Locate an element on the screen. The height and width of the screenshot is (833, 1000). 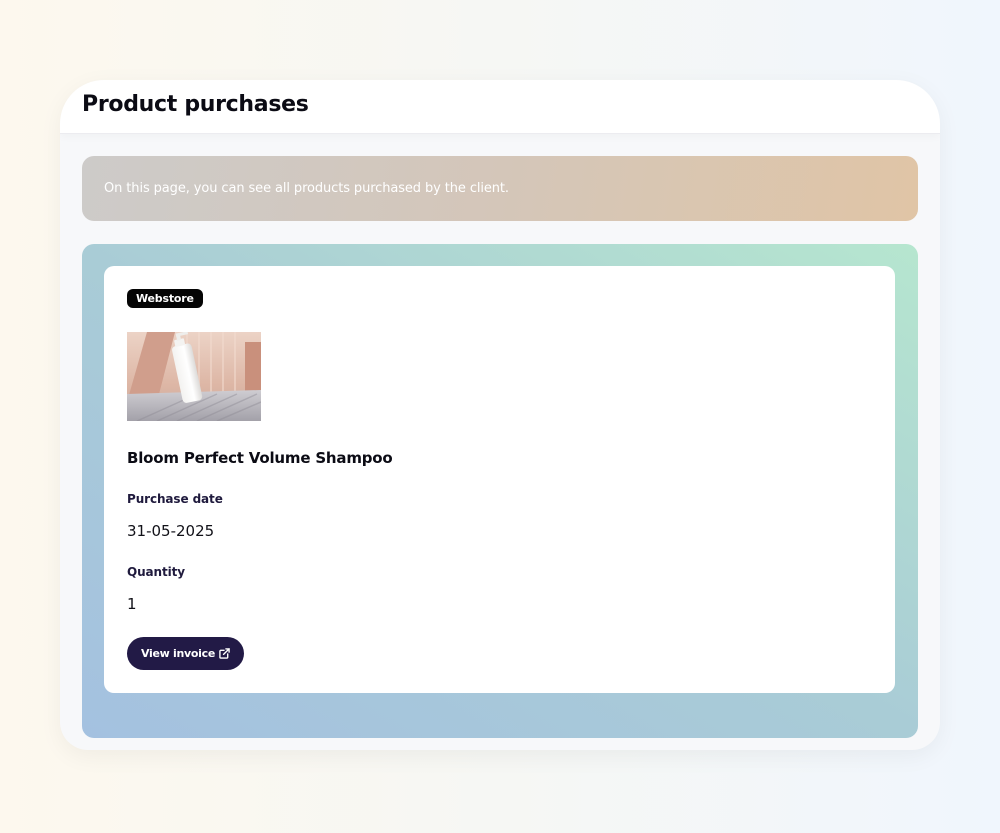
quantity-label: Quantity is located at coordinates (156, 572).